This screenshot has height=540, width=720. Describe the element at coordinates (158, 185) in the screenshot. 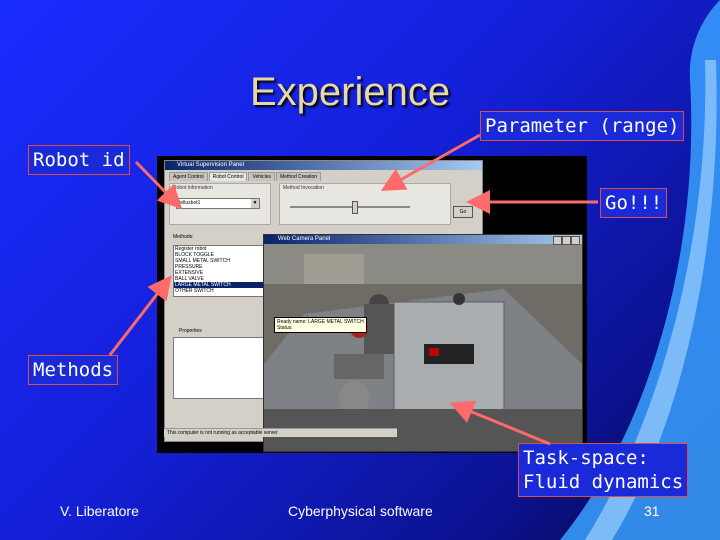

I see `arrow-robot-id` at that location.